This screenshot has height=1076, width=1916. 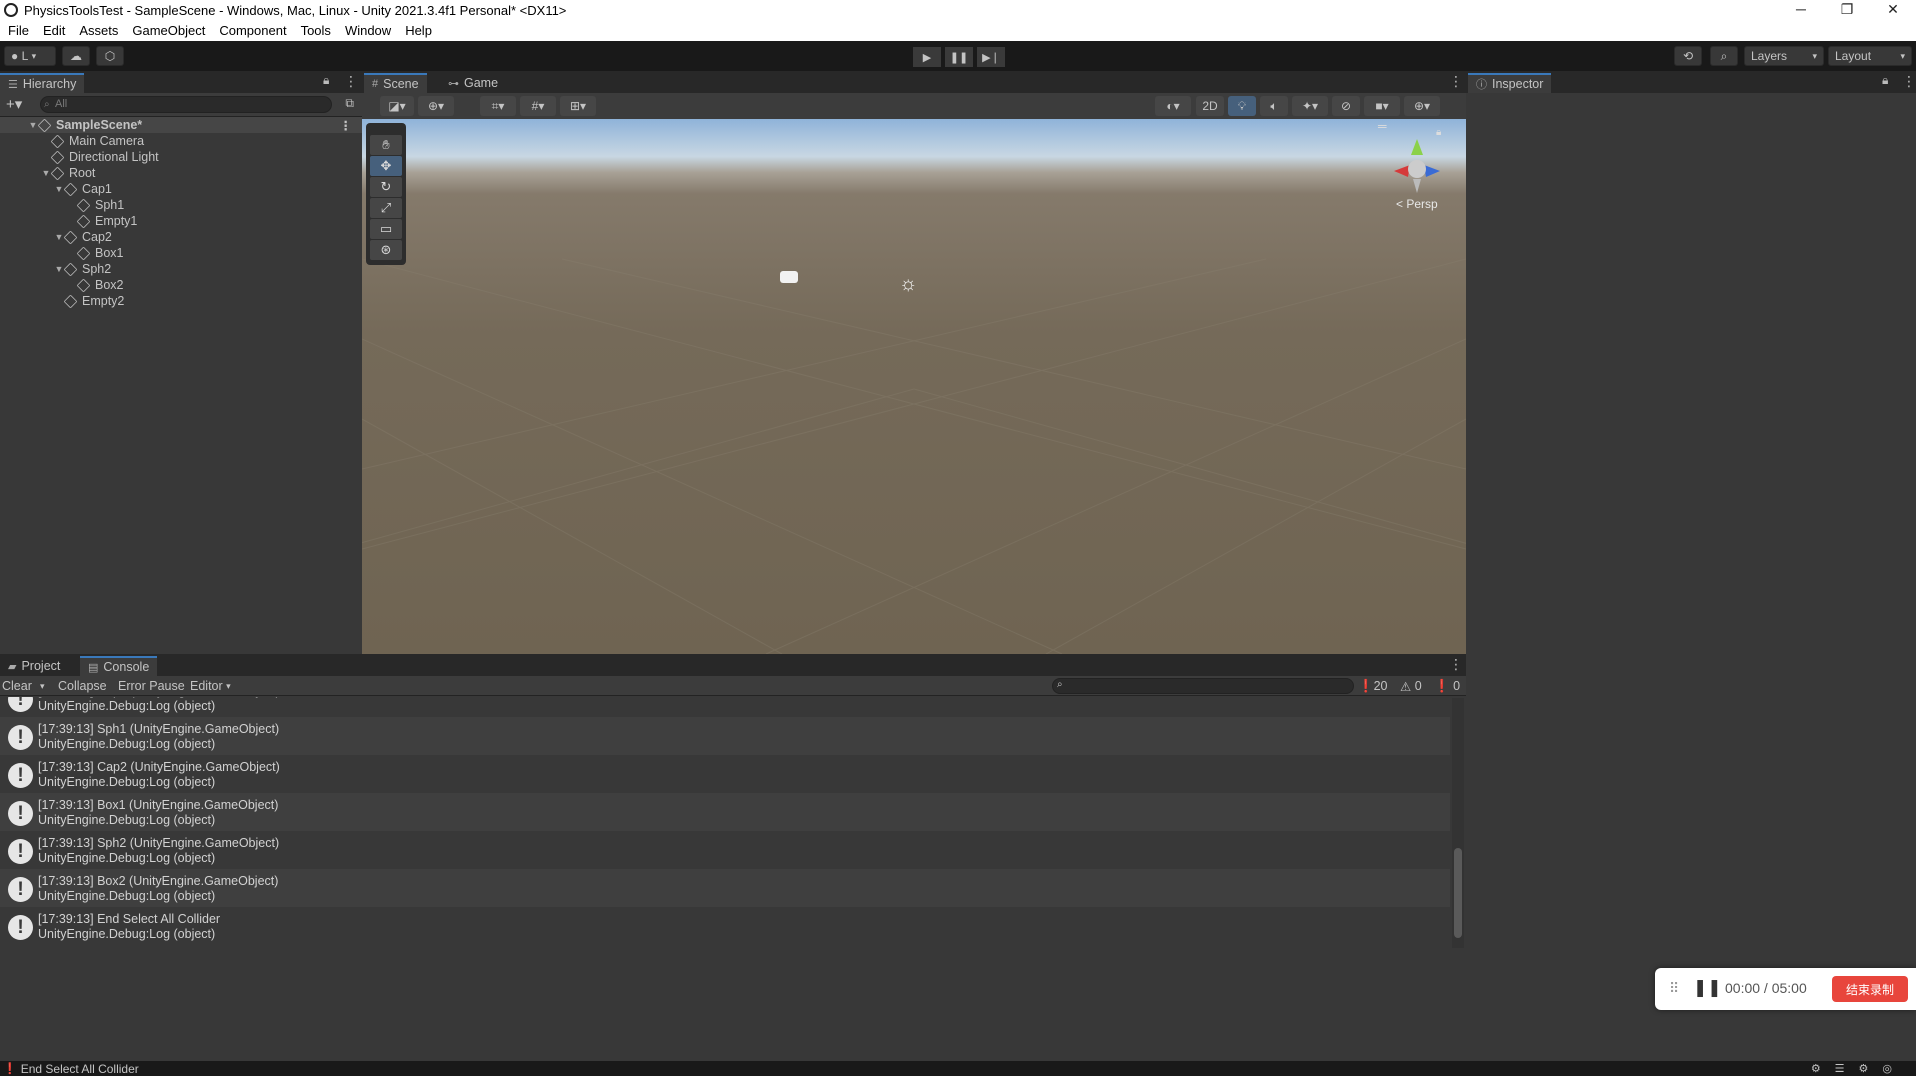 I want to click on lighting-dropdown: ◐▾, so click(x=1173, y=106).